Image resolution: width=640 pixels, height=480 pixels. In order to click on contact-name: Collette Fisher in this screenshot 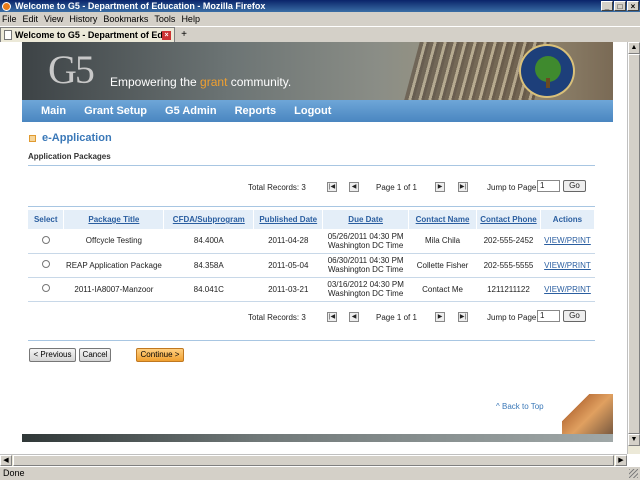, I will do `click(442, 265)`.